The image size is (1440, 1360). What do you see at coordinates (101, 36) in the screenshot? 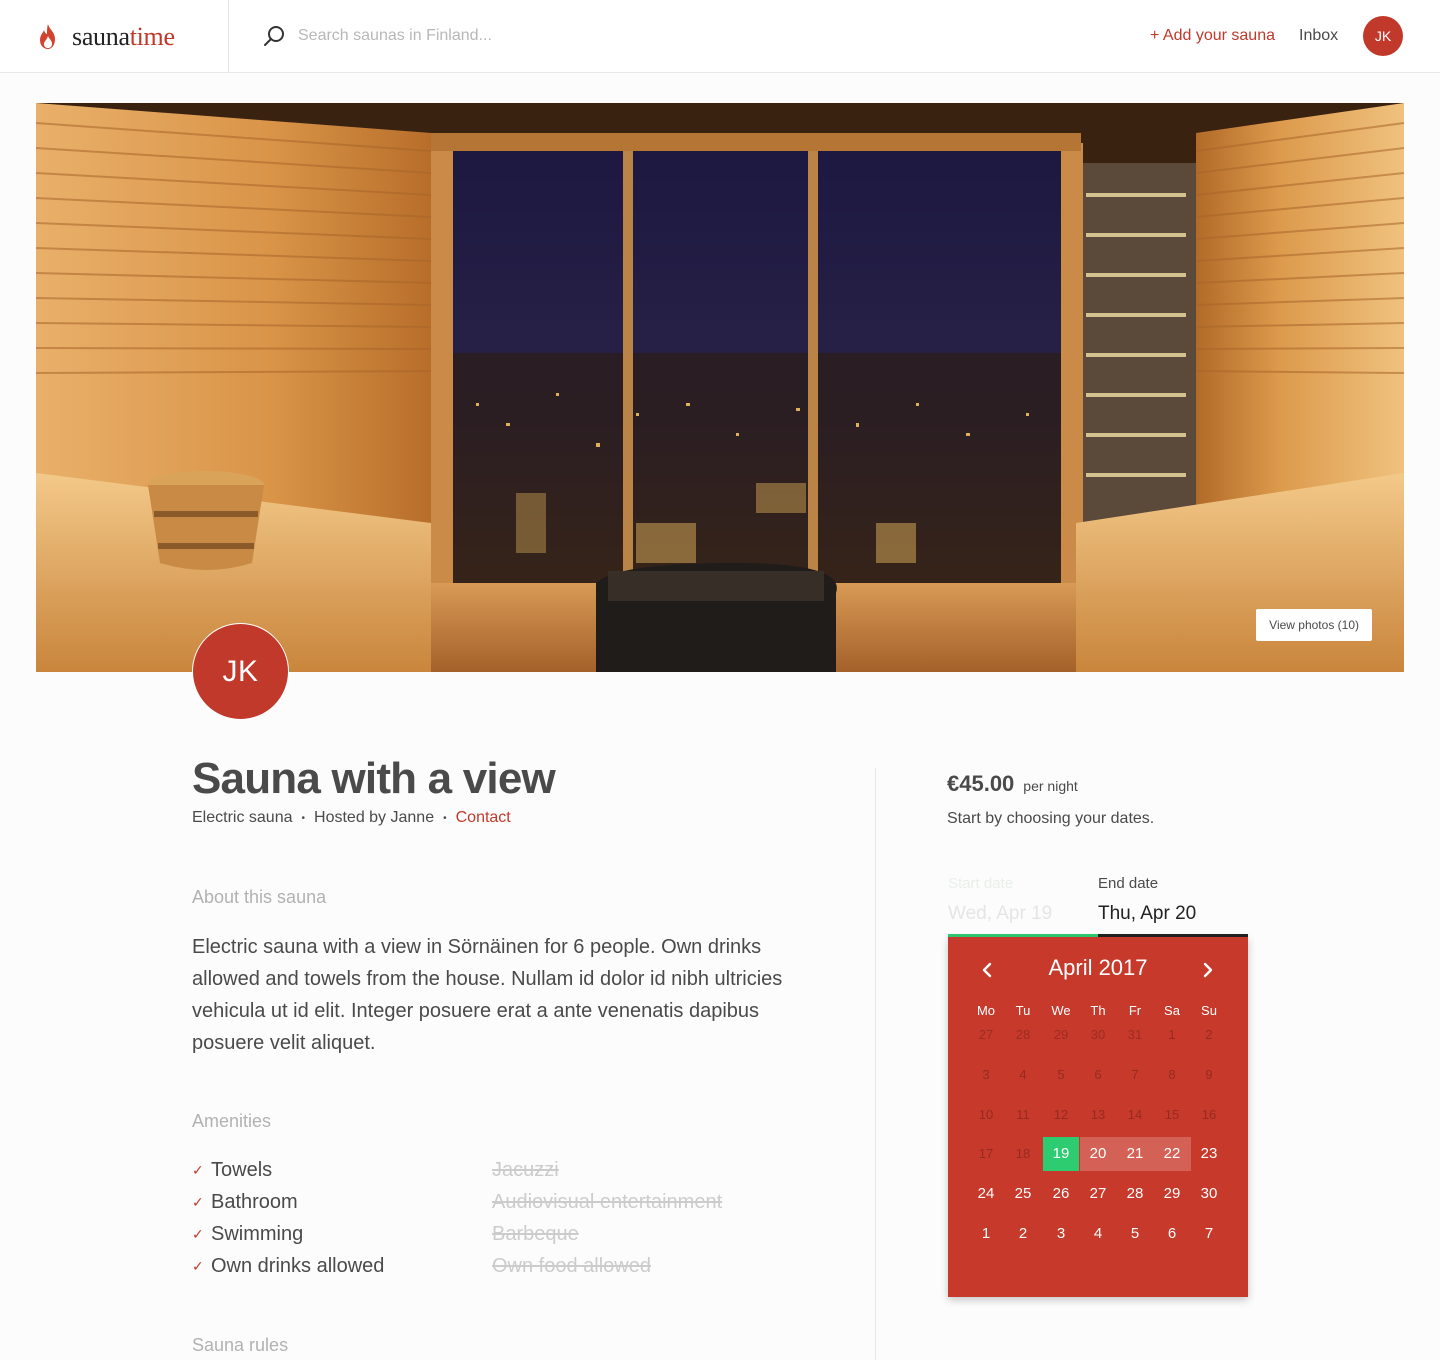
I see `brand-name-part1: sauna` at bounding box center [101, 36].